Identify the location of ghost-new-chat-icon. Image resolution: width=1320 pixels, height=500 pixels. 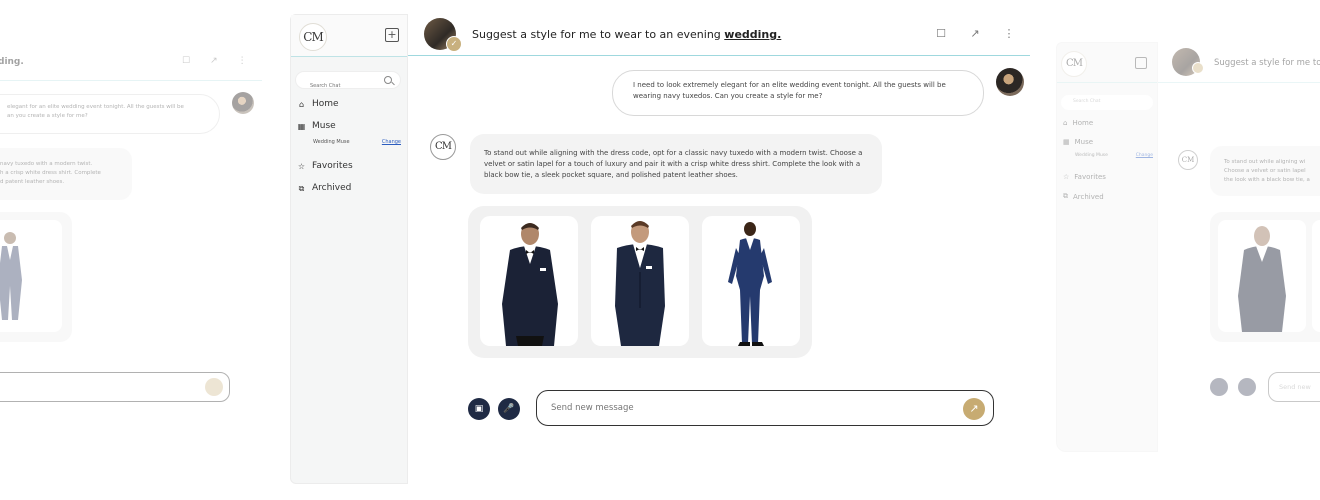
(1141, 63).